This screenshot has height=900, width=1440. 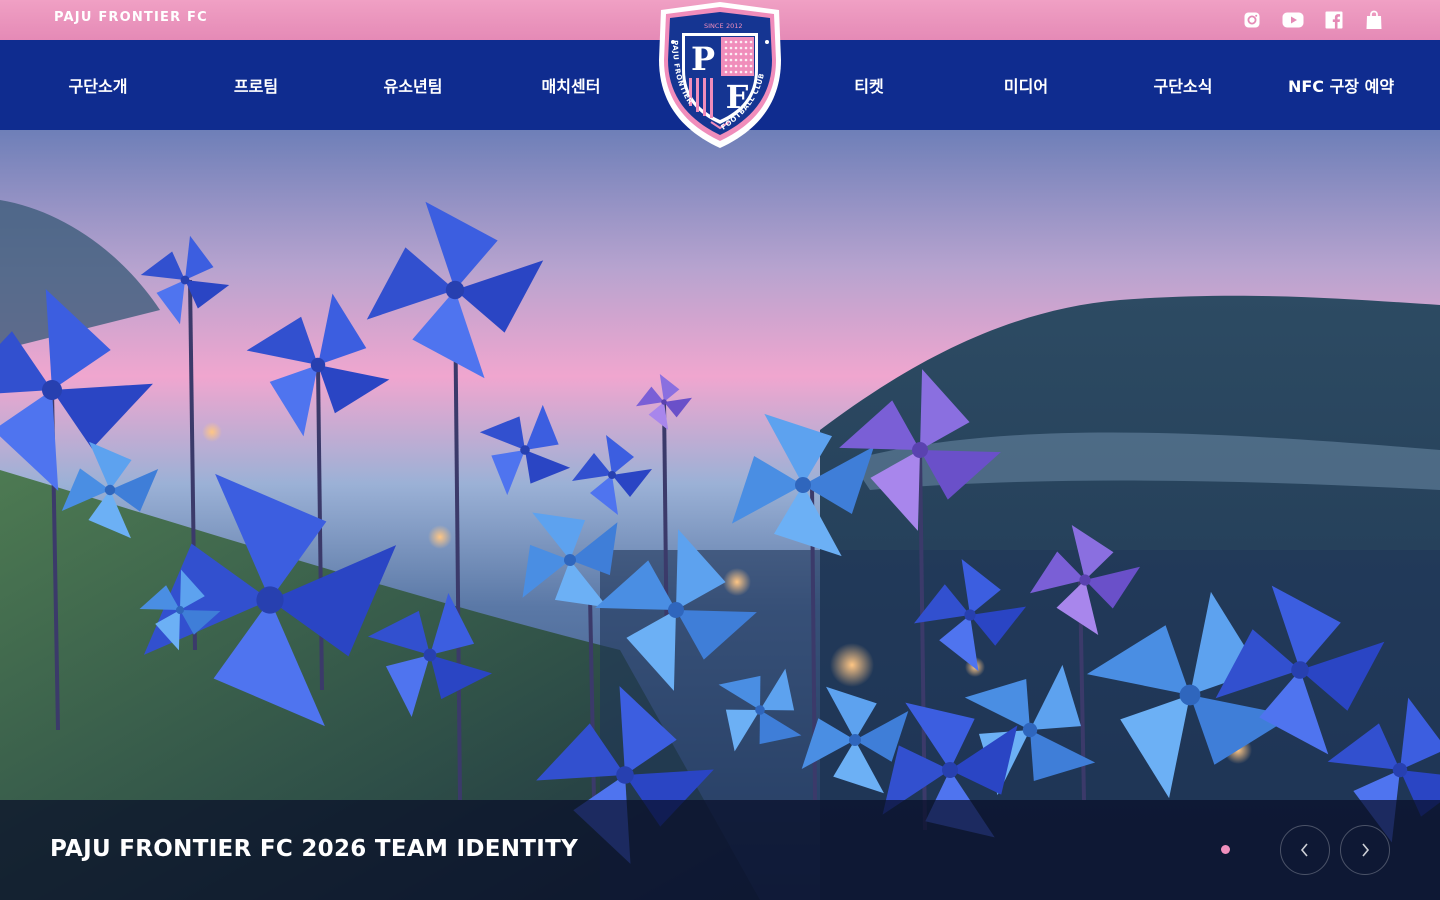 What do you see at coordinates (1183, 85) in the screenshot?
I see `nav-item-news: 구단소식` at bounding box center [1183, 85].